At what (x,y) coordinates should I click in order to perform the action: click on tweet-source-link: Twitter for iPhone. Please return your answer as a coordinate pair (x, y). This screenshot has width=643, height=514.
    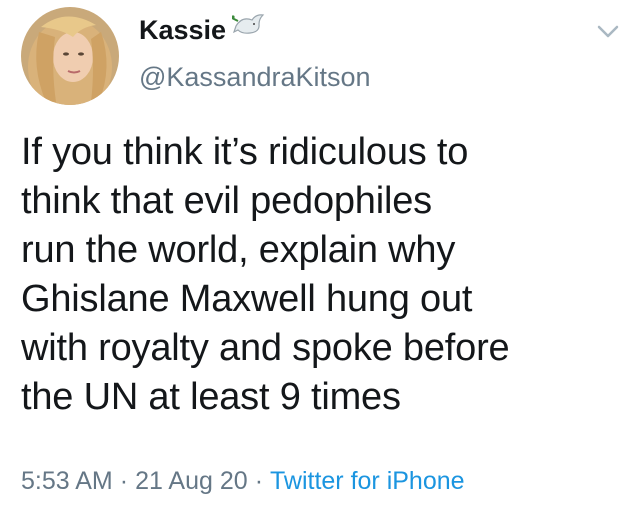
    Looking at the image, I should click on (367, 481).